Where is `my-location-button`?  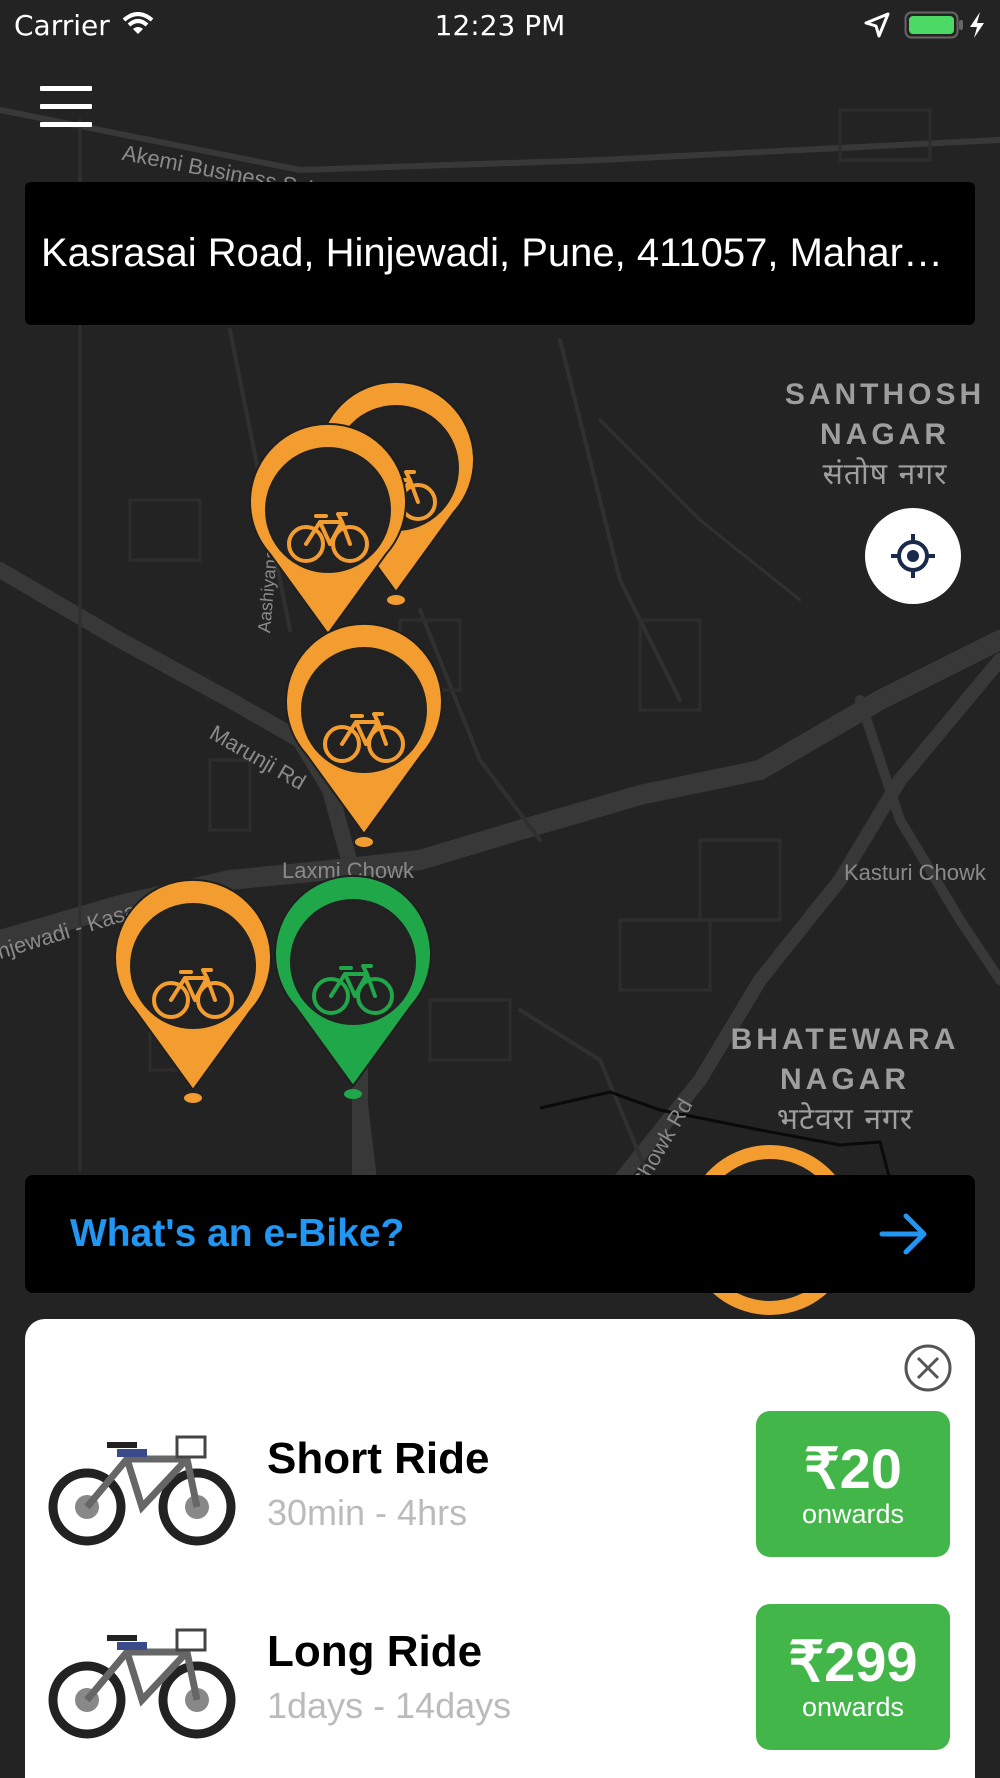 my-location-button is located at coordinates (913, 556).